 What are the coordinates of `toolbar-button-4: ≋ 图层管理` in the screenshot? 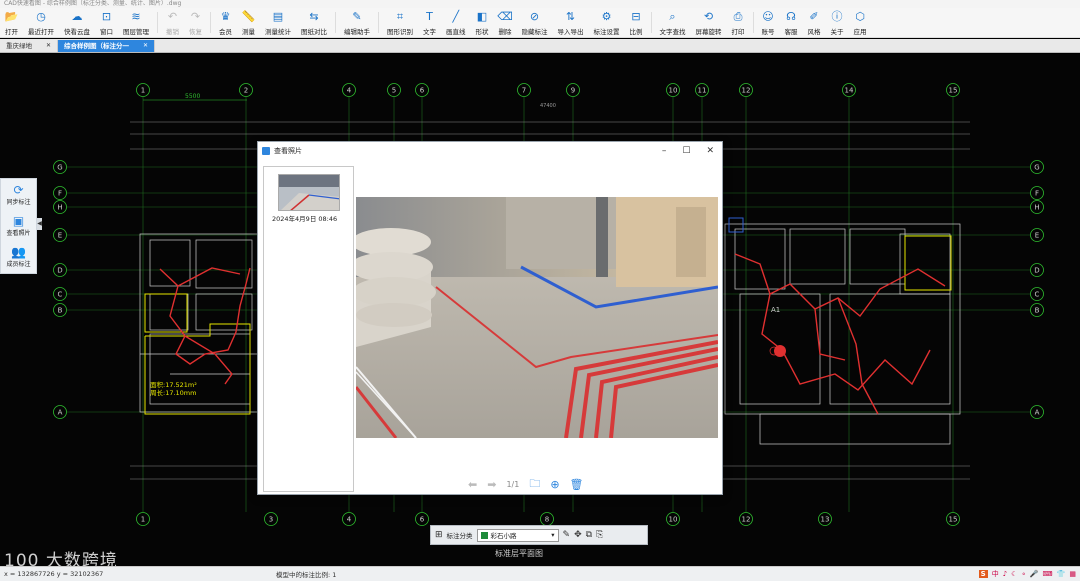 It's located at (136, 22).